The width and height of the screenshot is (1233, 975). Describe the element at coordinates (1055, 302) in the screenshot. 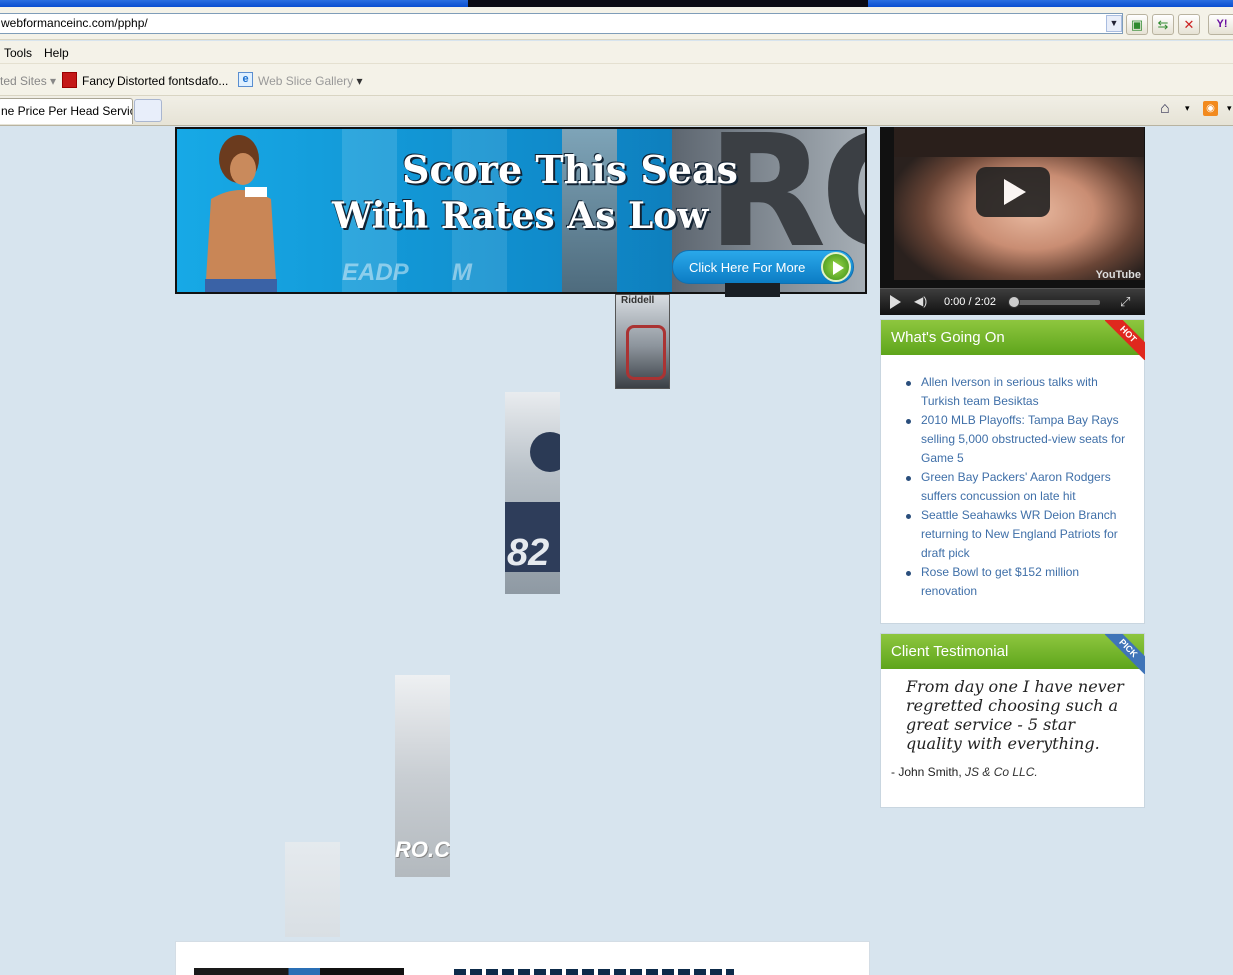

I see `video-progress-track` at that location.